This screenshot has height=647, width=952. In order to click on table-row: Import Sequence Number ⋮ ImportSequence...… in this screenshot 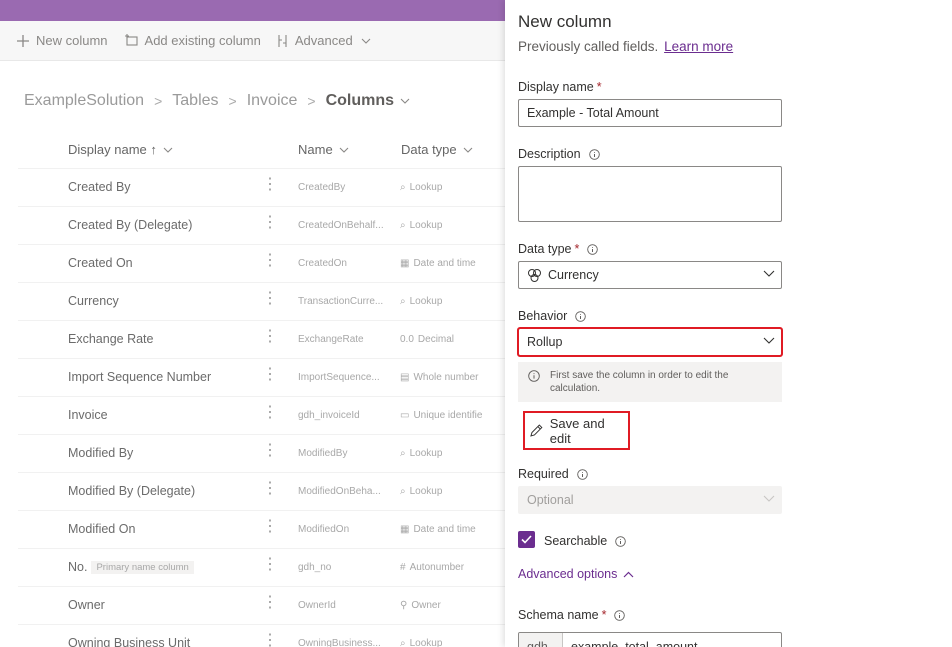, I will do `click(268, 377)`.